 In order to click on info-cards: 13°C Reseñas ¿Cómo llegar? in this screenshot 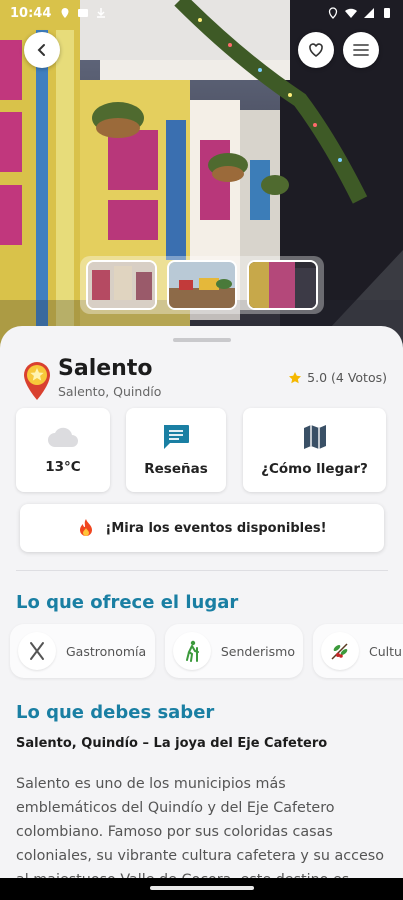, I will do `click(201, 450)`.